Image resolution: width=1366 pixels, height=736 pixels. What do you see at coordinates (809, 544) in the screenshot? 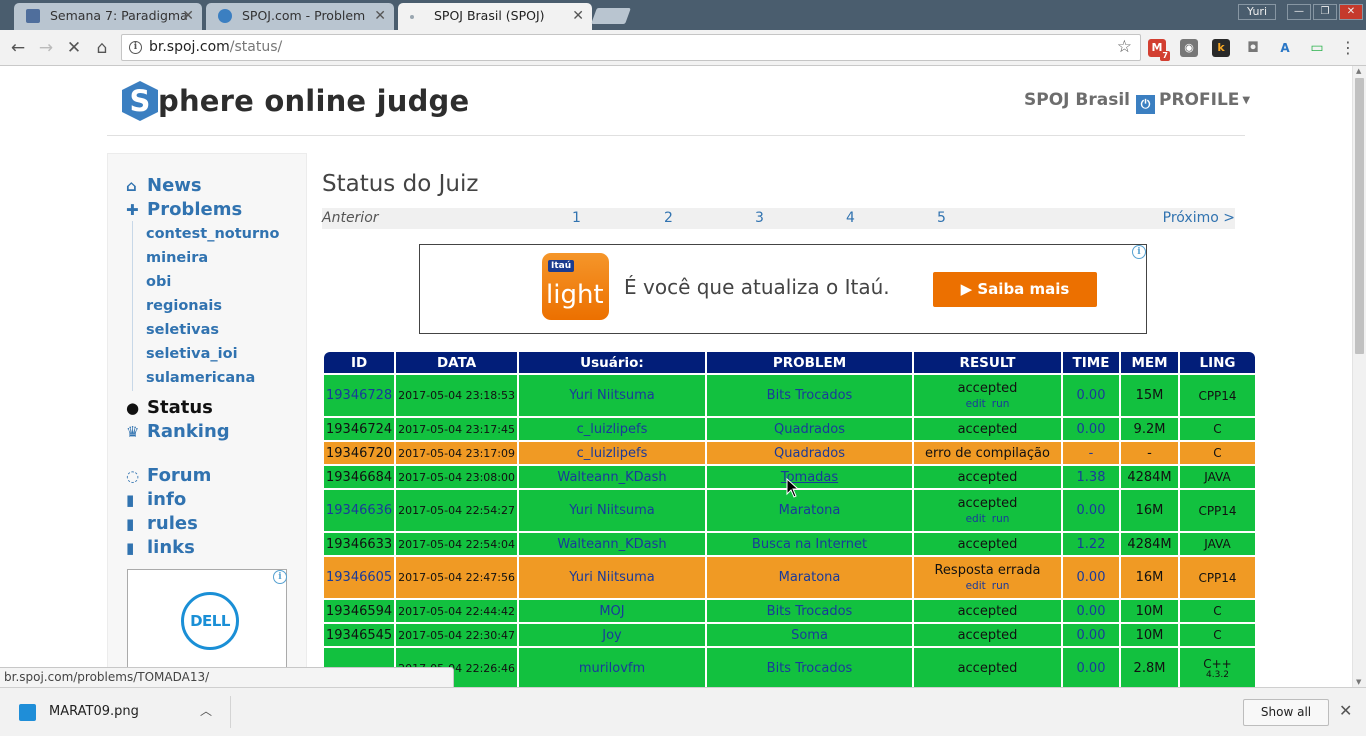
I see `cell-problem-text: Busca na Internet` at bounding box center [809, 544].